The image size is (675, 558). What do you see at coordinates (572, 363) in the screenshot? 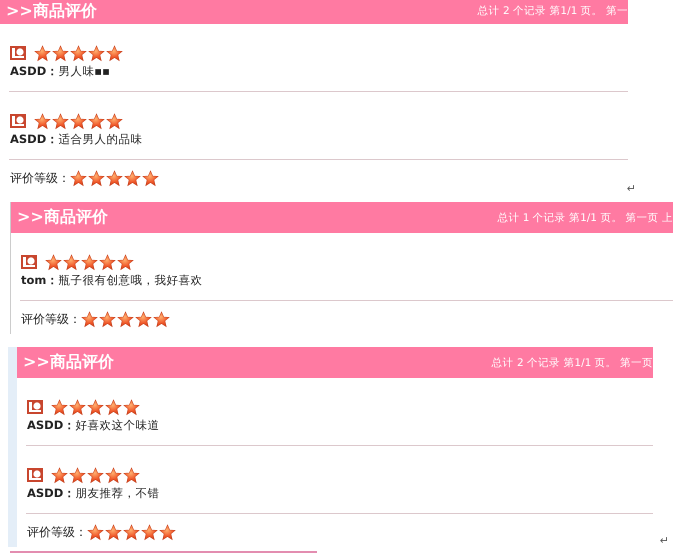
I see `pager-text: 总计 2 个记录 第1/1 页。 第一页` at bounding box center [572, 363].